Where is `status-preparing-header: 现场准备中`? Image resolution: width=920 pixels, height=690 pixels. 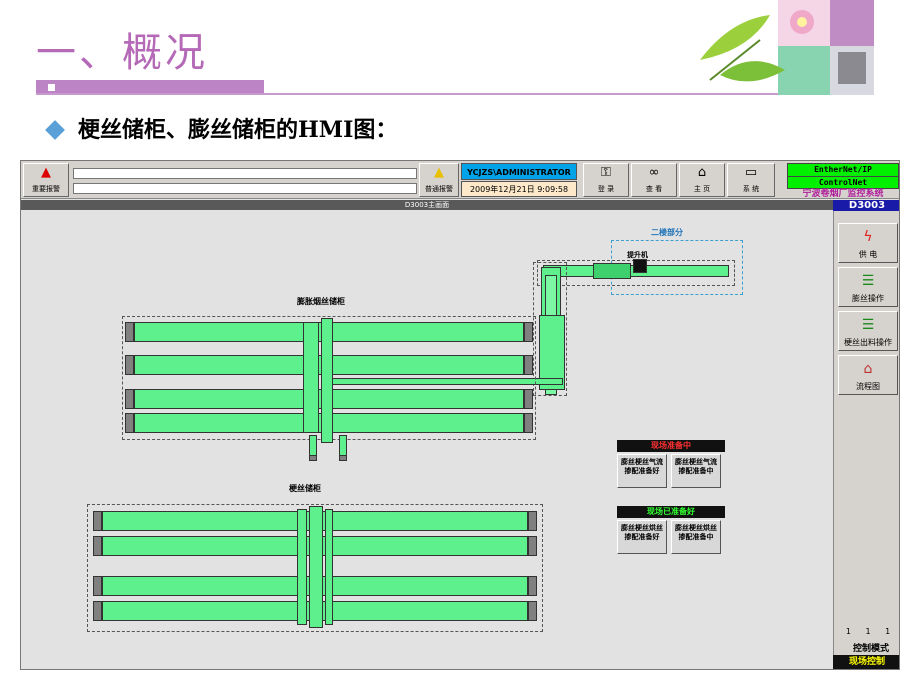
status-preparing-header: 现场准备中 is located at coordinates (671, 446).